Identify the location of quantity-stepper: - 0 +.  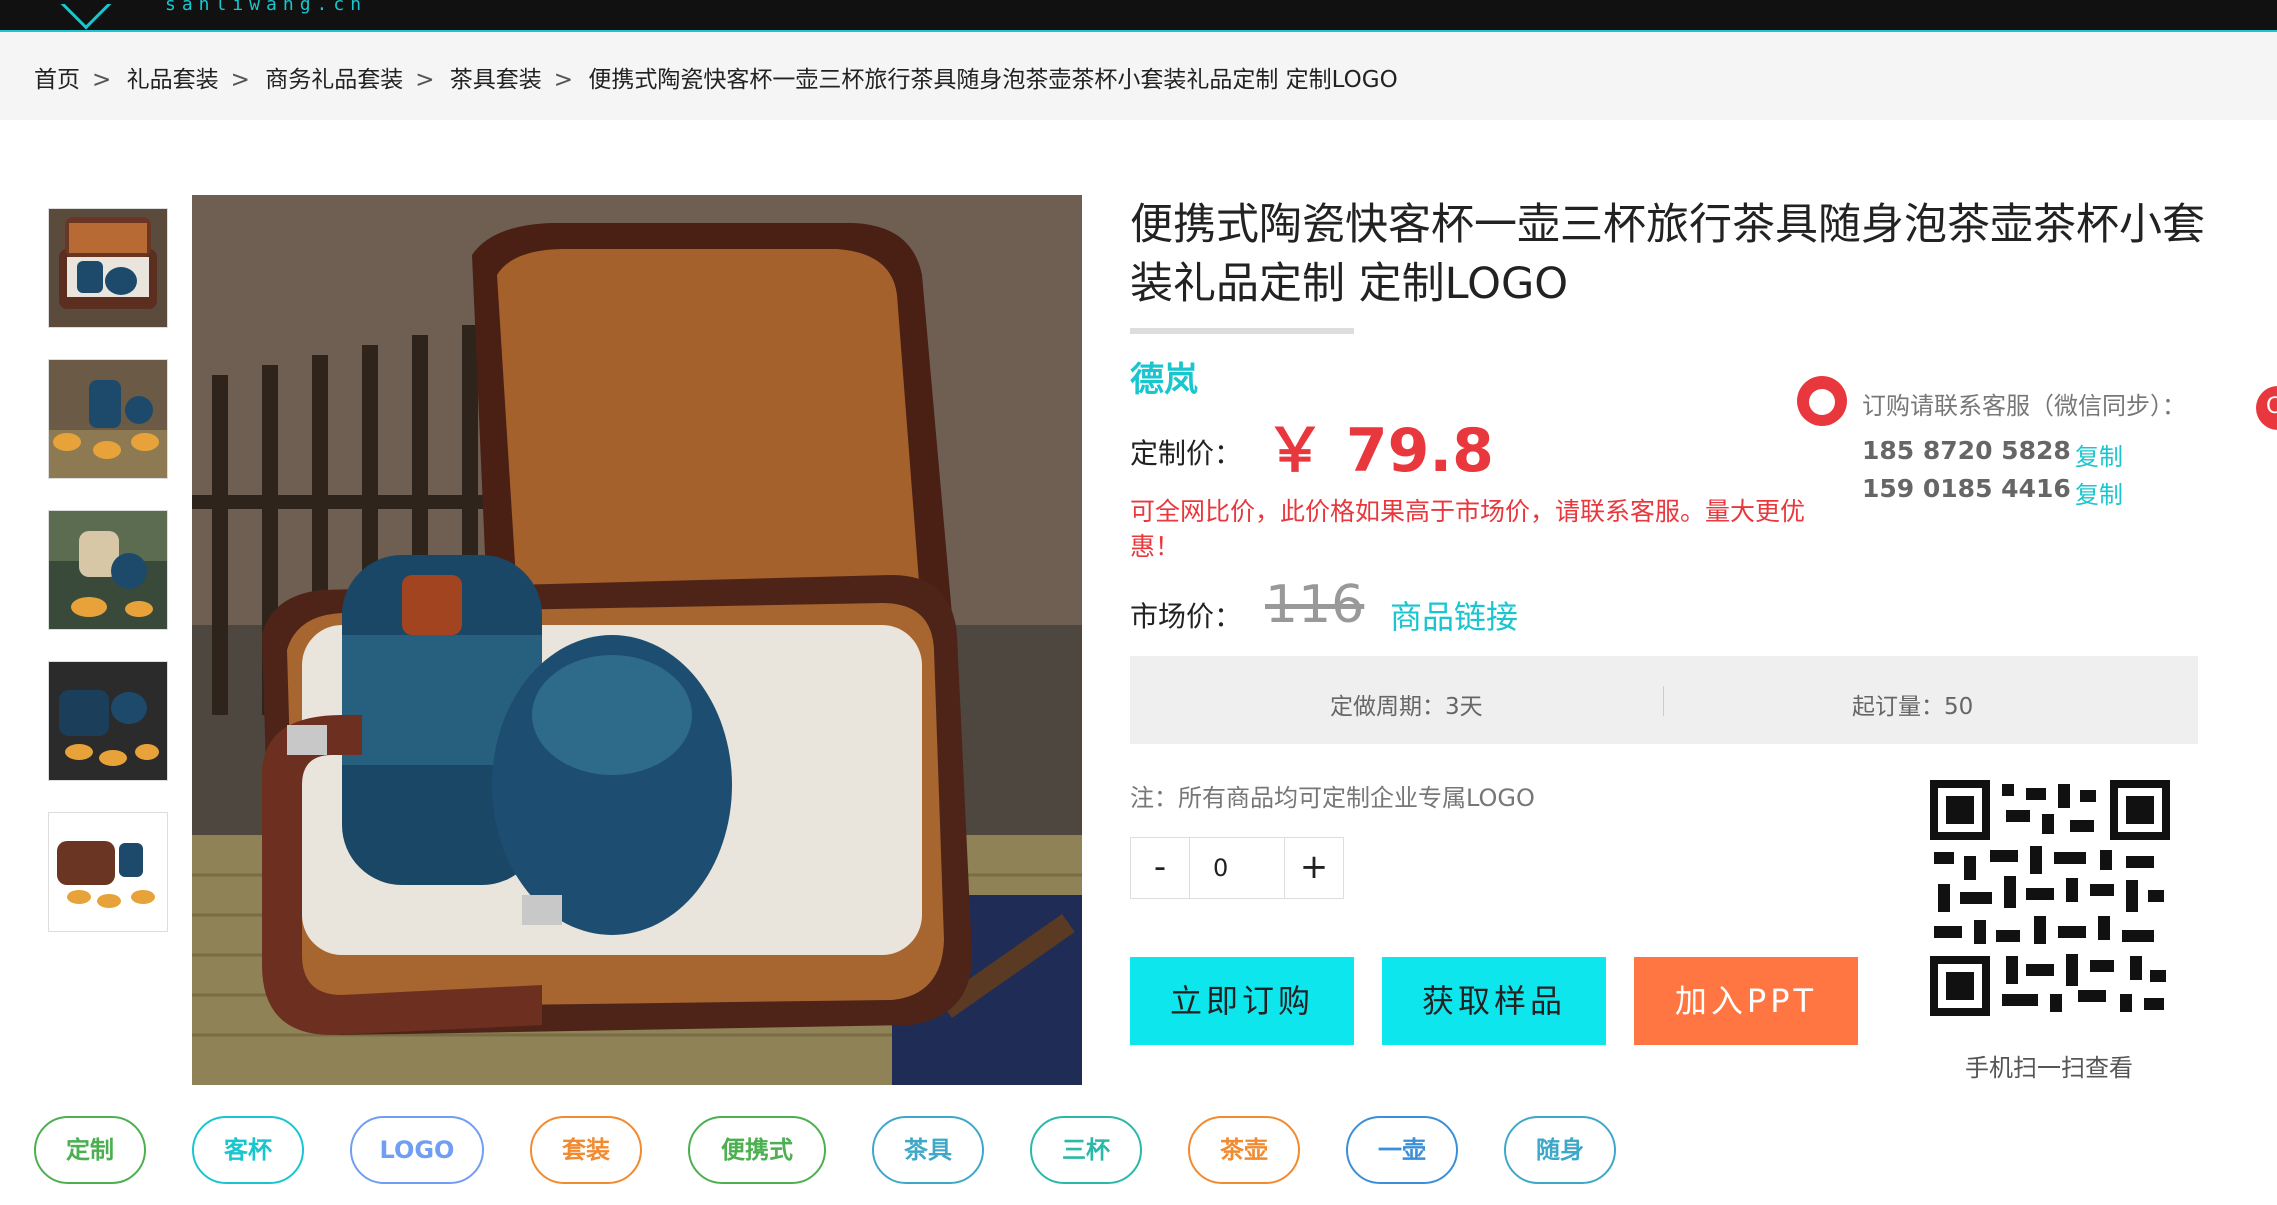
(1237, 868).